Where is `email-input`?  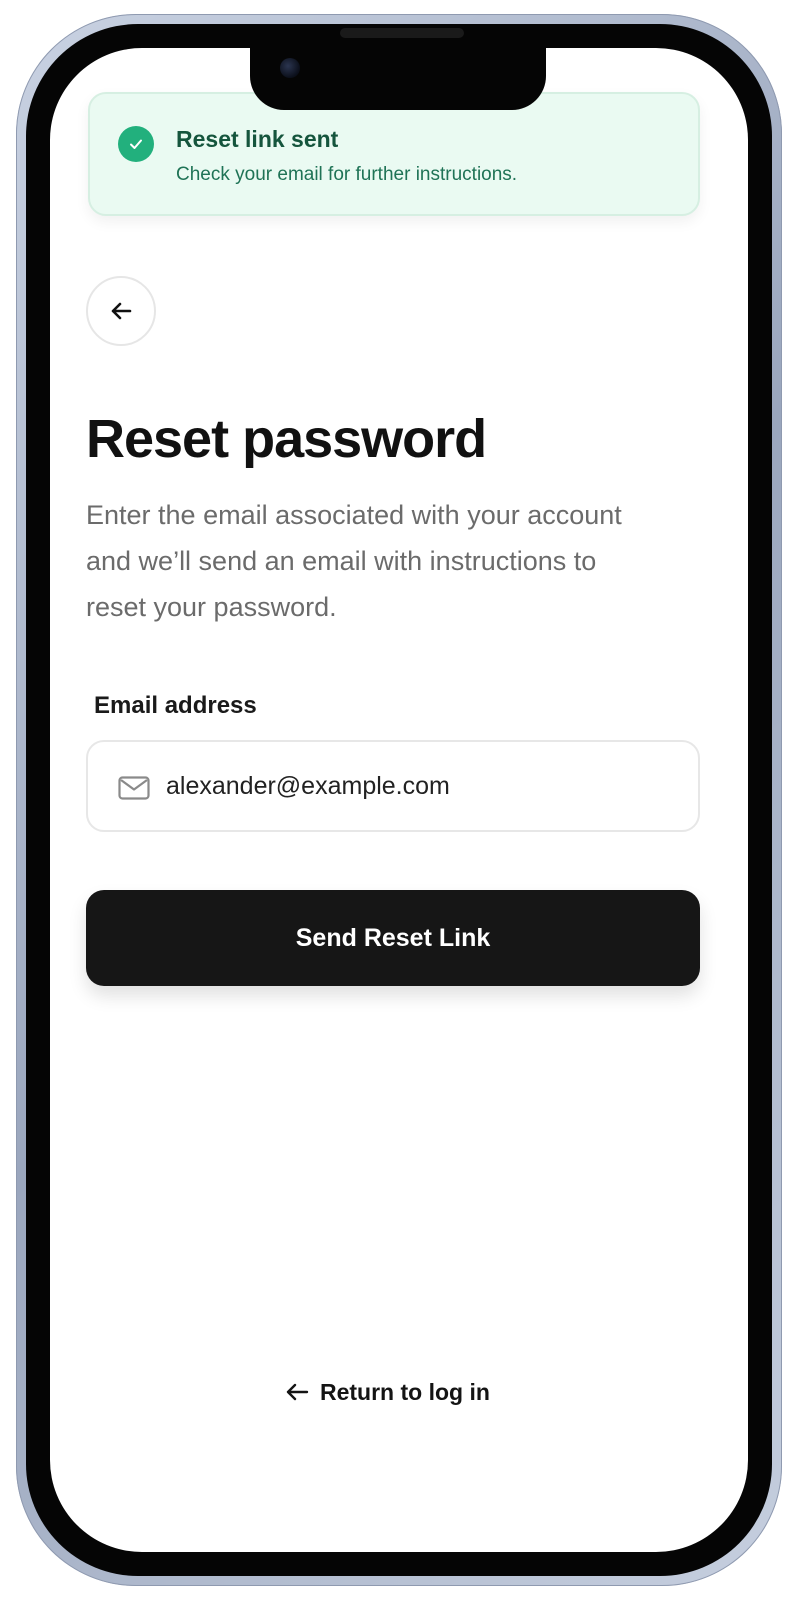
email-input is located at coordinates (416, 786).